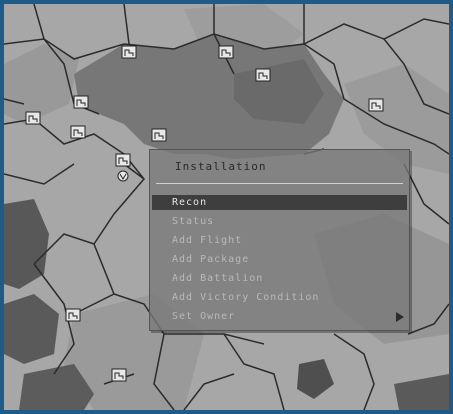 The height and width of the screenshot is (414, 453). What do you see at coordinates (400, 317) in the screenshot?
I see `chevron-right-icon` at bounding box center [400, 317].